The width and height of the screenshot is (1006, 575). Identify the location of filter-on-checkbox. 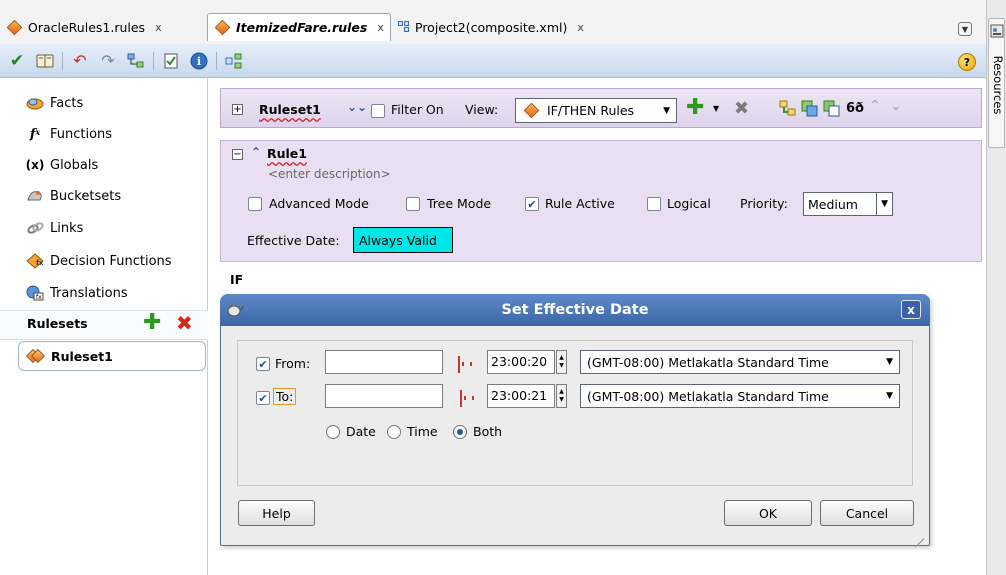
(378, 111).